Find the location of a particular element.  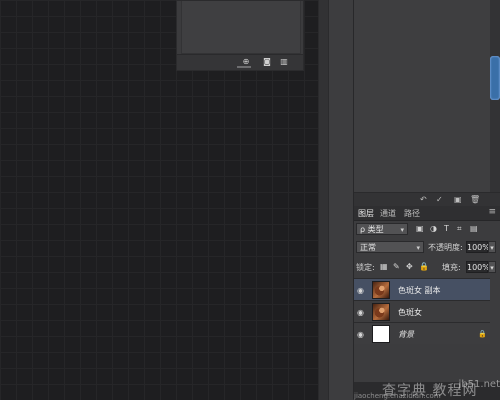

lock-all-icon: 🔒 is located at coordinates (424, 266).